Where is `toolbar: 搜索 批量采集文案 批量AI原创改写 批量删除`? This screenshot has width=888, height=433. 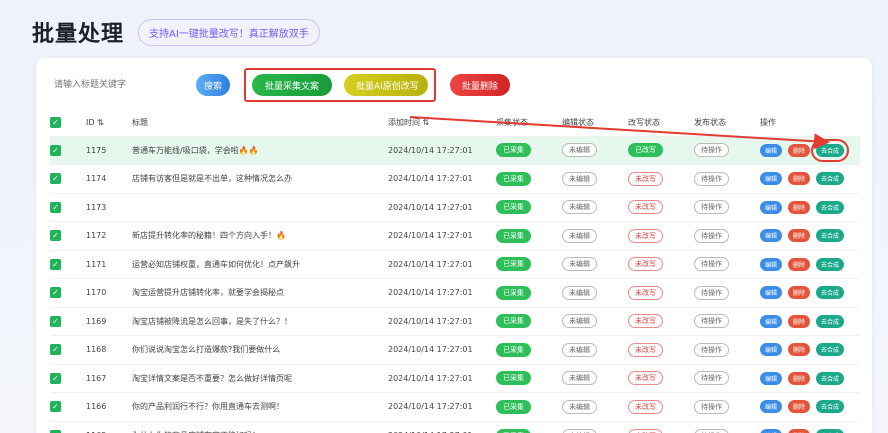 toolbar: 搜索 批量采集文案 批量AI原创改写 批量删除 is located at coordinates (282, 85).